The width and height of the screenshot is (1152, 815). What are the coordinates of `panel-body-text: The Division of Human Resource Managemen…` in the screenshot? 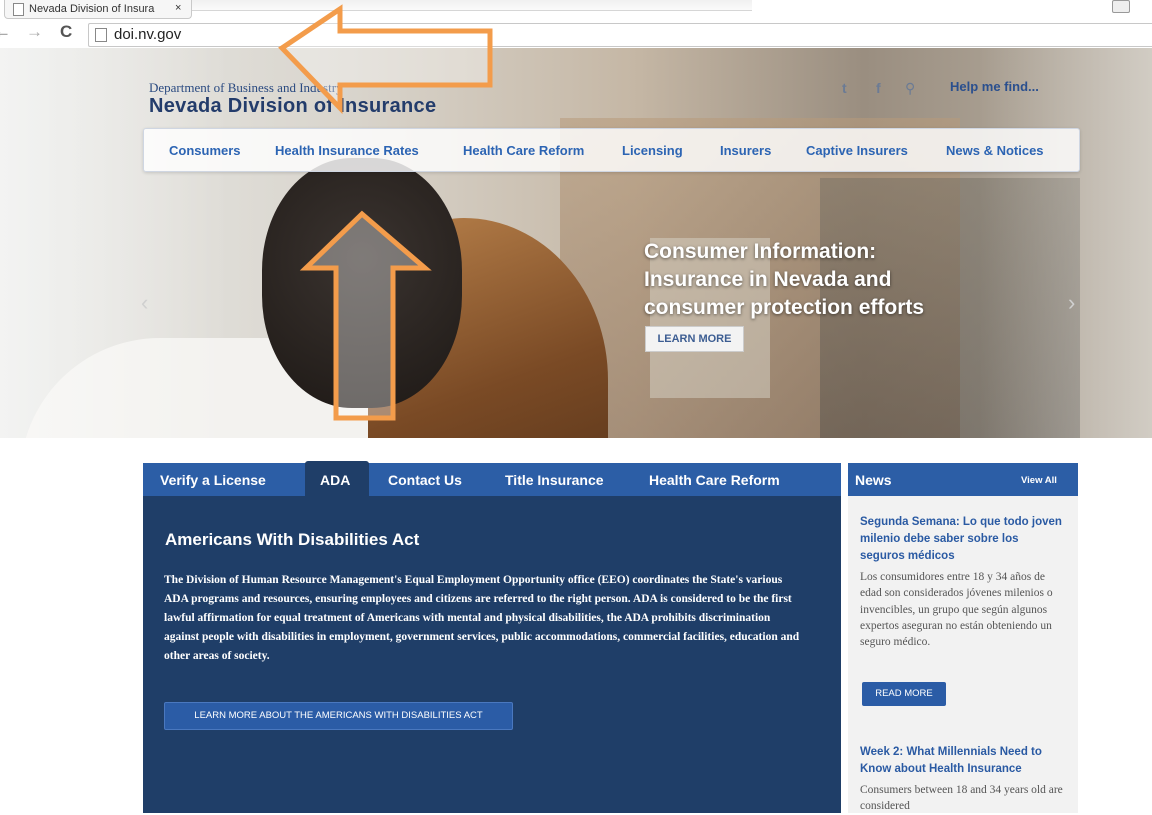 It's located at (482, 618).